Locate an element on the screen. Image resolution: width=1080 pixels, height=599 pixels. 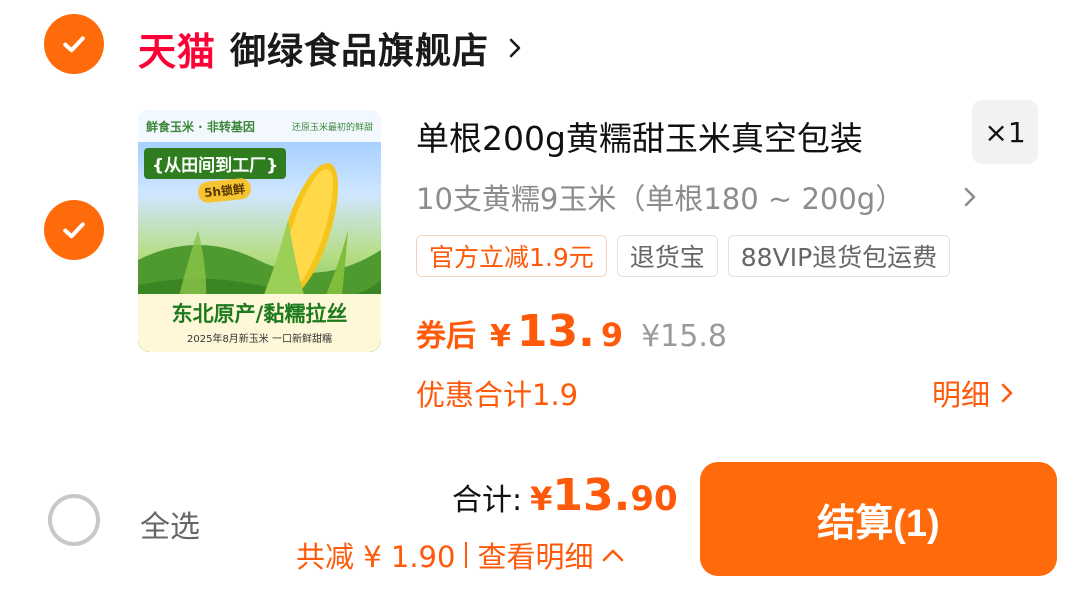
checkout-button: 结算(1) is located at coordinates (878, 519).